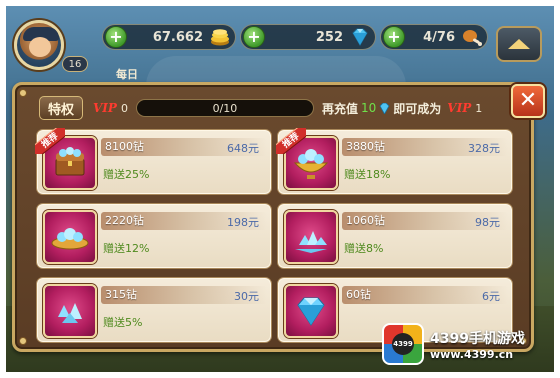  Describe the element at coordinates (116, 37) in the screenshot. I see `add-gold-button: +` at that location.